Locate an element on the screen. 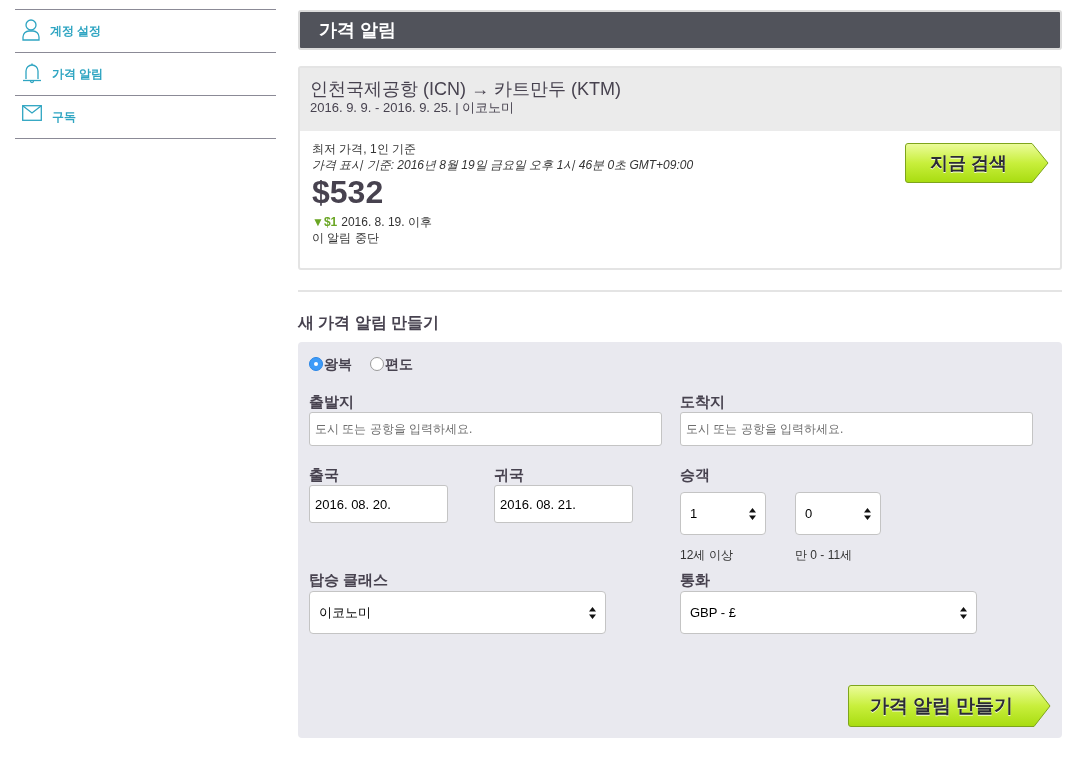 The image size is (1077, 770). envelope-icon is located at coordinates (32, 113).